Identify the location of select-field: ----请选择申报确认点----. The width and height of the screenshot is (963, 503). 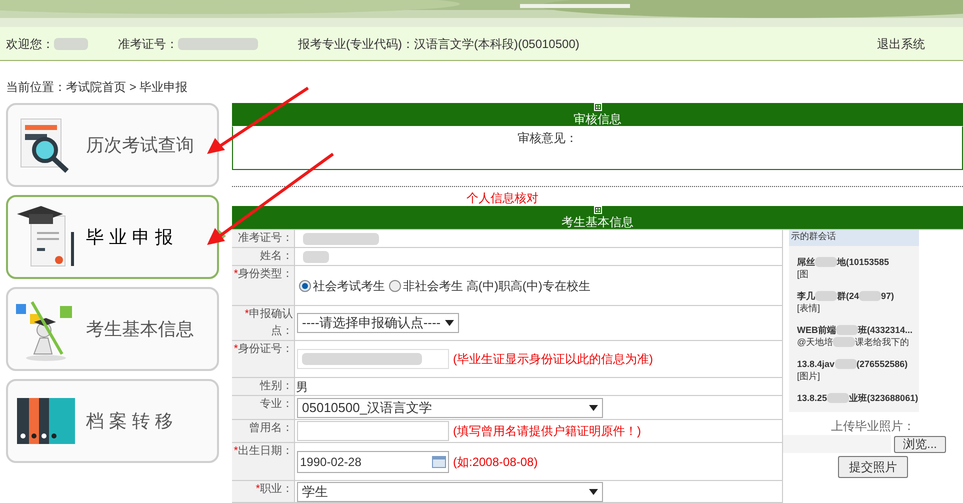
(378, 323).